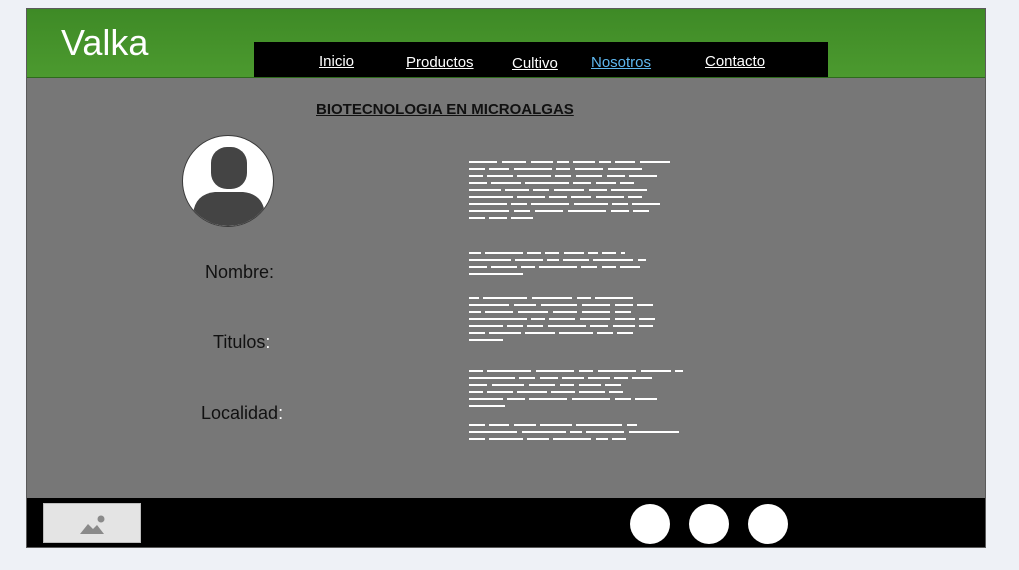 The height and width of the screenshot is (570, 1019). I want to click on field-label-localidad: Localidad:, so click(242, 413).